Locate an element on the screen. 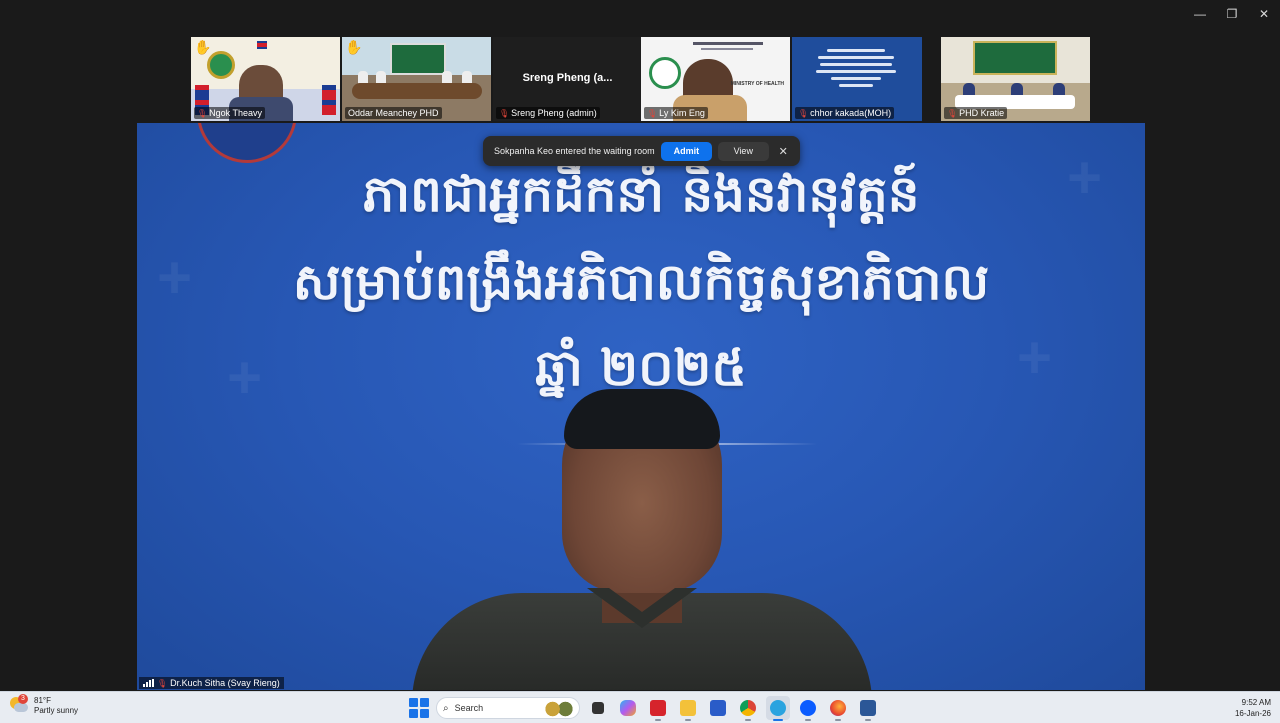  participant-name-label: 🎙 PHD Kratie is located at coordinates (976, 113).